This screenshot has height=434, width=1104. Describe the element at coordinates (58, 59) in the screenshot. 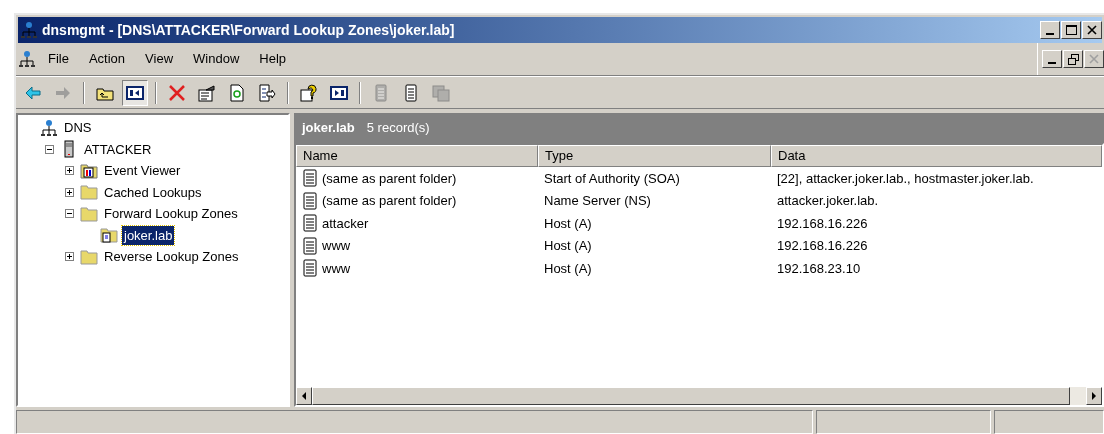

I see `menu-item: File` at that location.